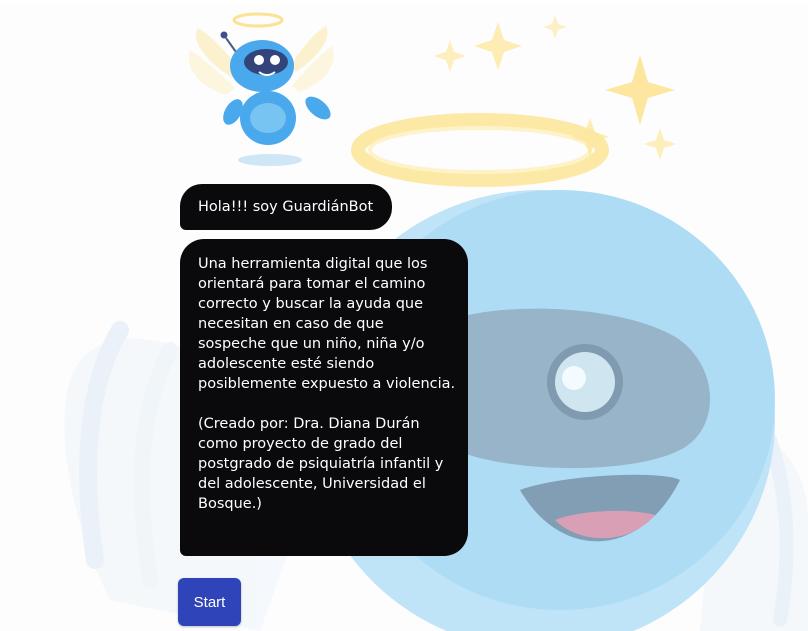  What do you see at coordinates (404, 5) in the screenshot?
I see `top-fade-overlay` at bounding box center [404, 5].